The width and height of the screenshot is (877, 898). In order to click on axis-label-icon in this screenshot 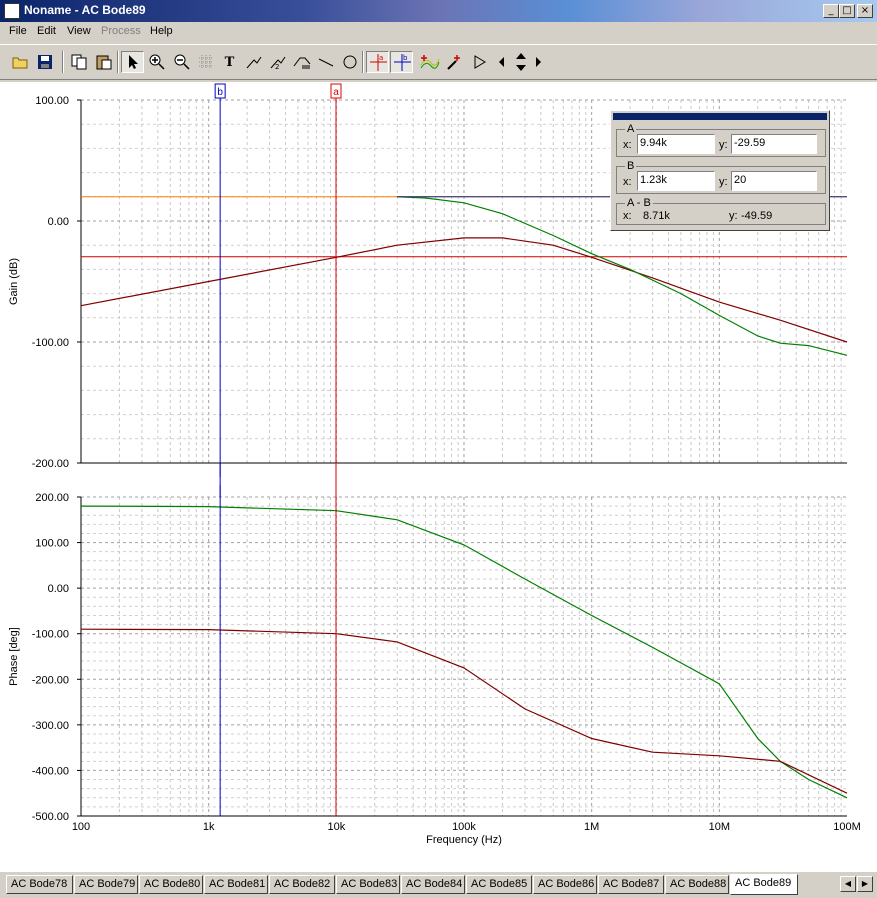, I will do `click(301, 62)`.